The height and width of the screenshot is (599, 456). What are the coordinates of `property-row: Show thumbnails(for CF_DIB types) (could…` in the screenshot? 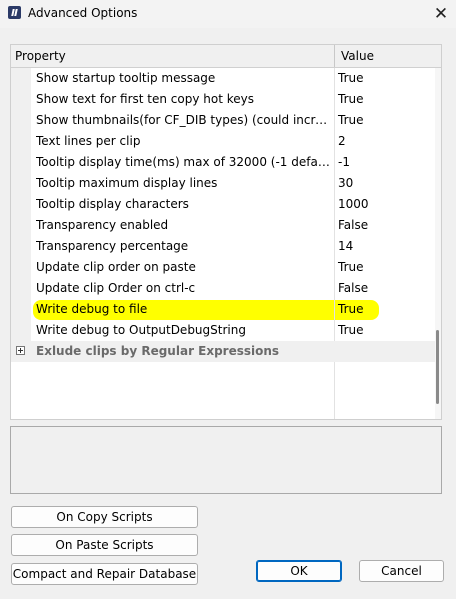 It's located at (223, 120).